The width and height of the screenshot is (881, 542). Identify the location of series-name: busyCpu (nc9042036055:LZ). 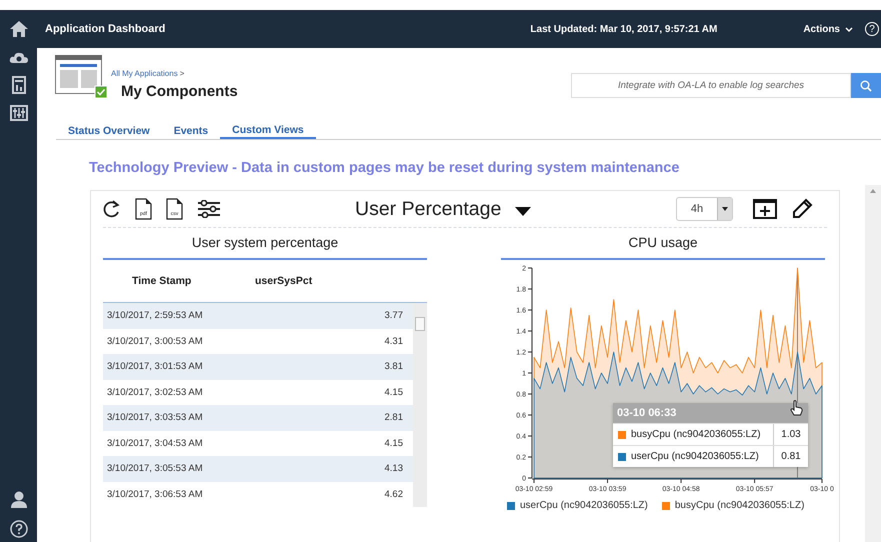
(696, 434).